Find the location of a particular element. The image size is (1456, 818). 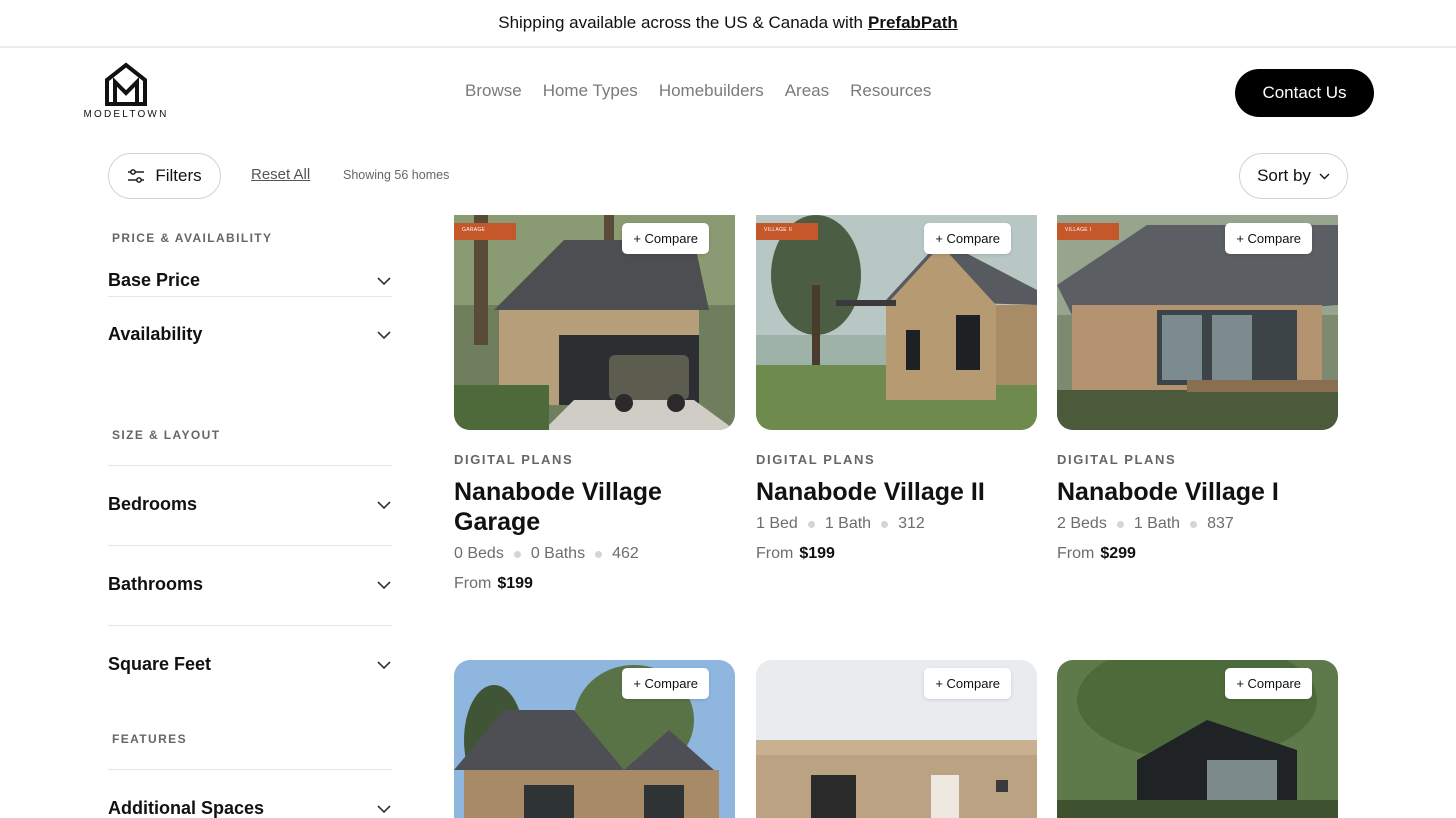

sort-label: Sort by is located at coordinates (1284, 175).